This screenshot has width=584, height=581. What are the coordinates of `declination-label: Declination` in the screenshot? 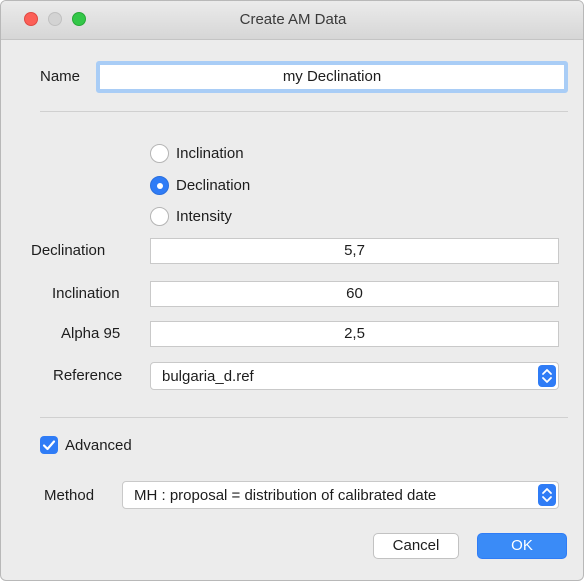 It's located at (68, 250).